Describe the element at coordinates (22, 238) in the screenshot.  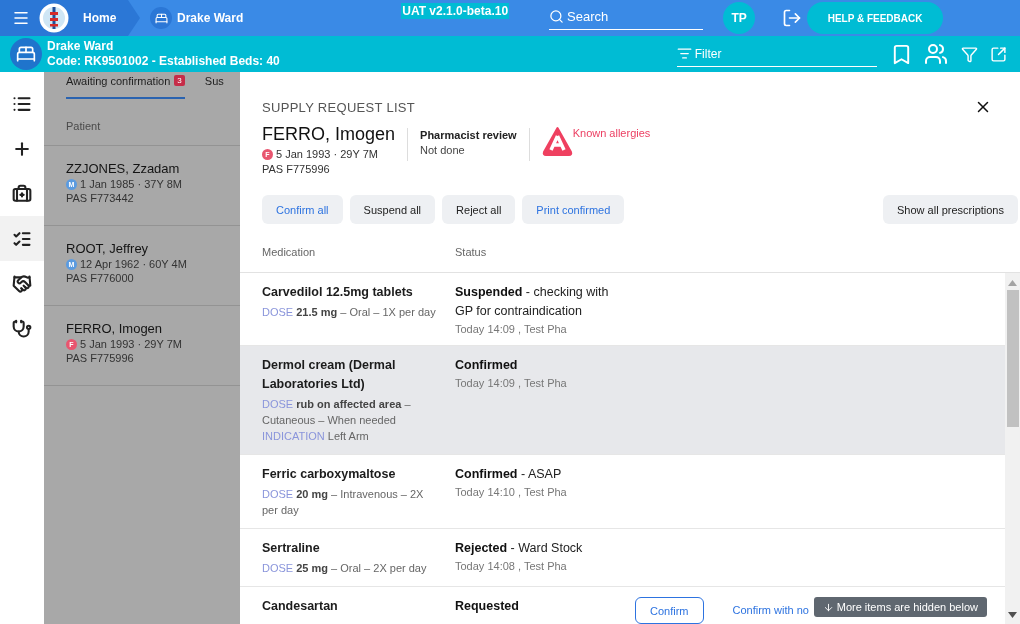
I see `checklist-icon` at that location.